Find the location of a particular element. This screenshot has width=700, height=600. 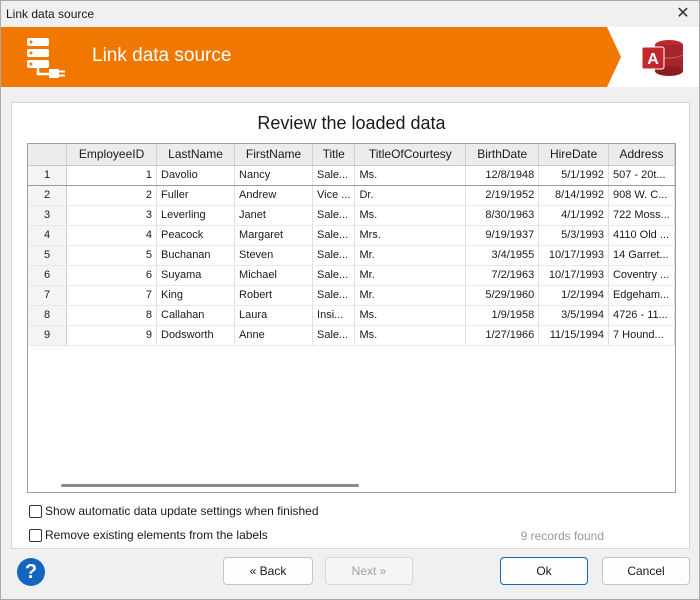

table-cell: Michael is located at coordinates (274, 275).